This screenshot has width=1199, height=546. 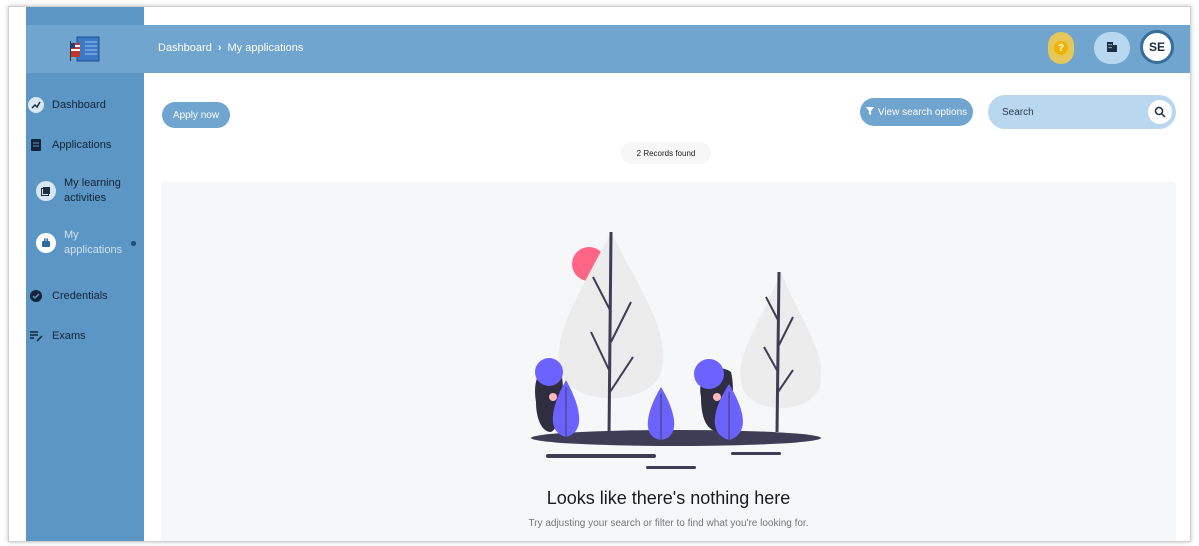 I want to click on sidebar-item-label: Exams, so click(x=69, y=336).